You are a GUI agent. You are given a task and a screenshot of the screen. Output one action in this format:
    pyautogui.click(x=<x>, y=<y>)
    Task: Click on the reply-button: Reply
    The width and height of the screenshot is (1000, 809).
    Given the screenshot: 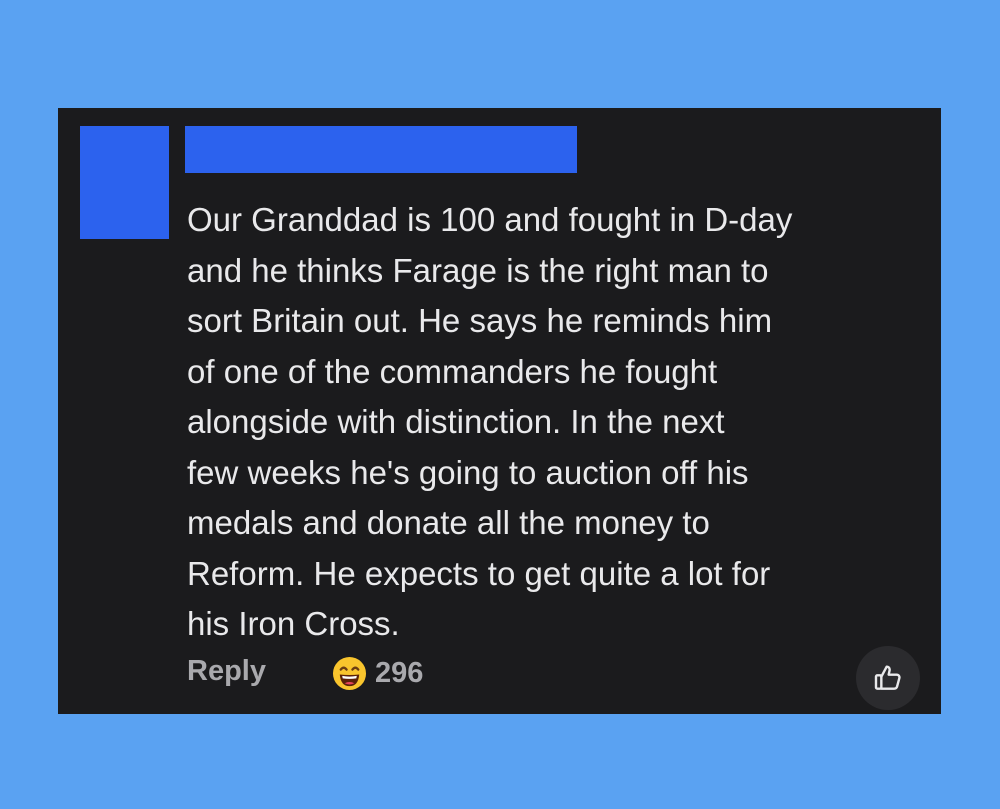 What is the action you would take?
    pyautogui.click(x=226, y=671)
    